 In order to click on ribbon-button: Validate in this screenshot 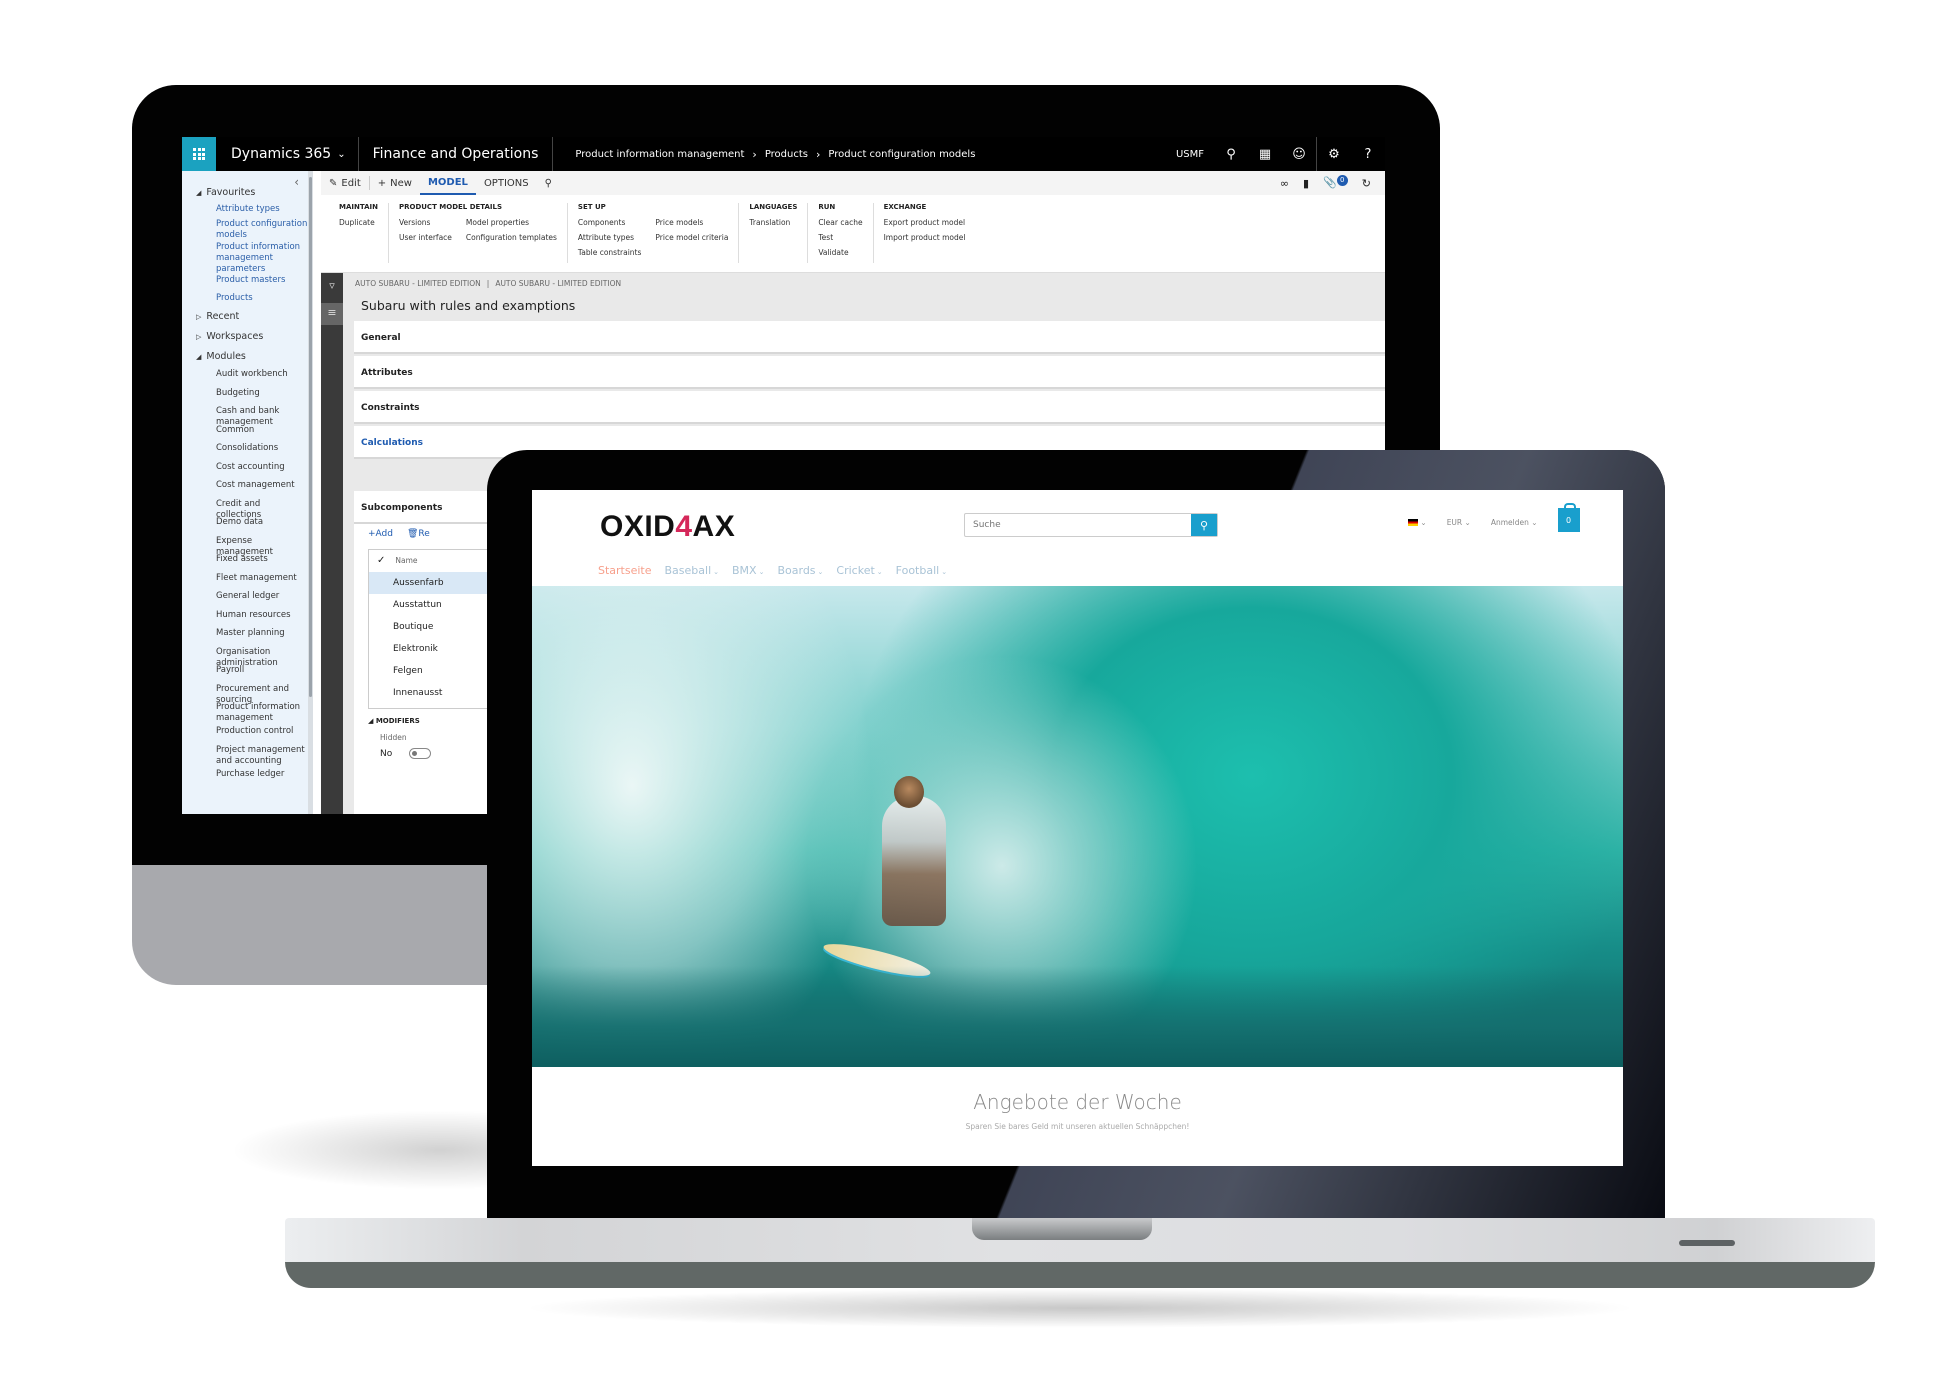, I will do `click(840, 252)`.